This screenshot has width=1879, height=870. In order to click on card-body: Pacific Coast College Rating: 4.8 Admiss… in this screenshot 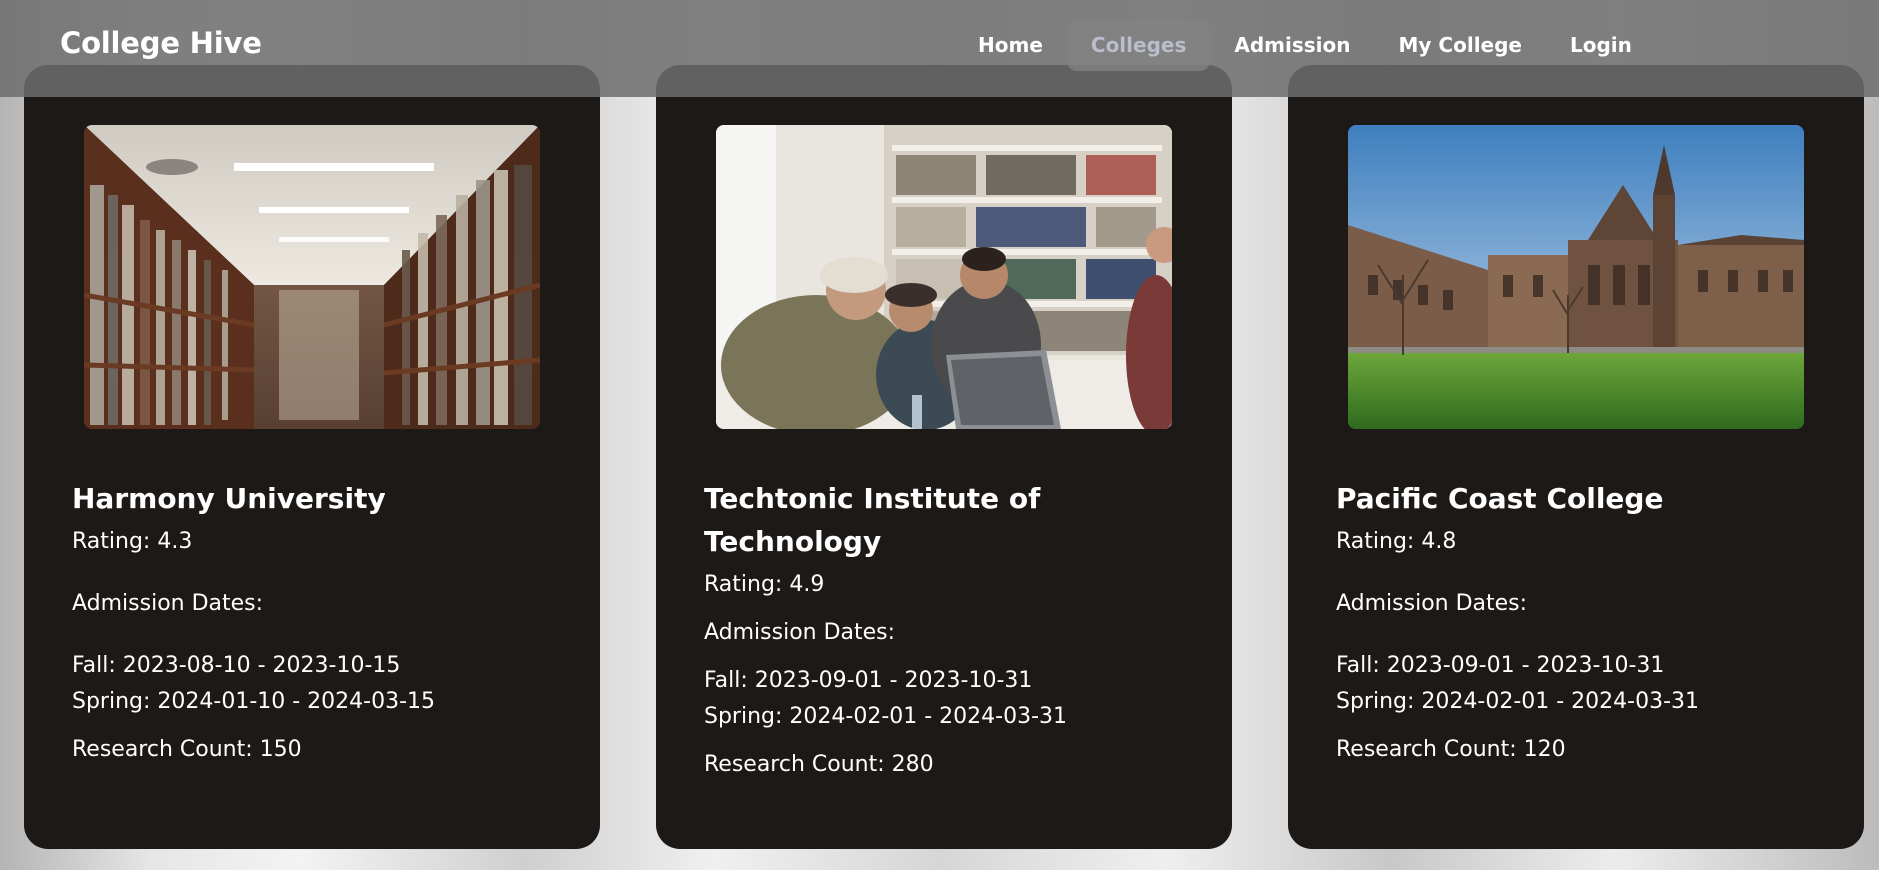, I will do `click(1576, 622)`.